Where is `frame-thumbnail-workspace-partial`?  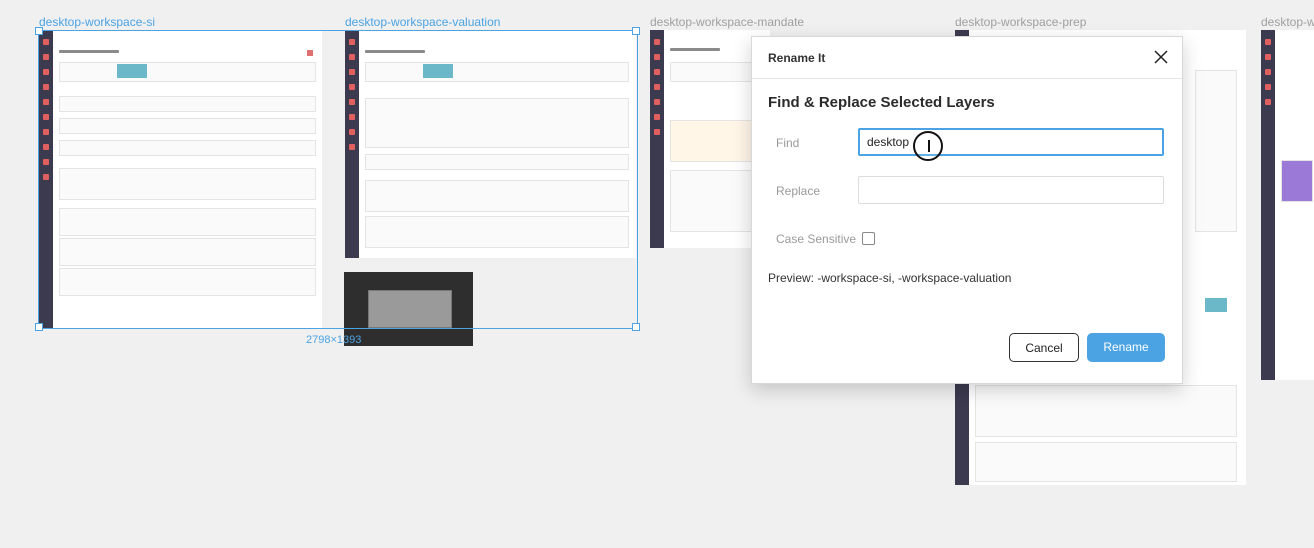
frame-thumbnail-workspace-partial is located at coordinates (1287, 205).